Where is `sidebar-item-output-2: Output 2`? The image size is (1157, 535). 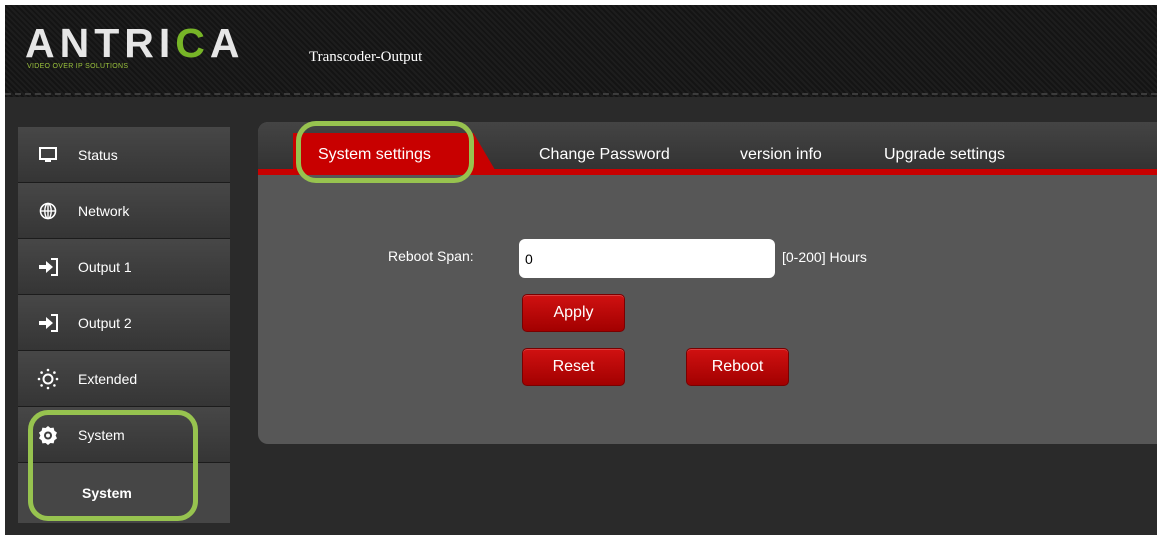 sidebar-item-output-2: Output 2 is located at coordinates (124, 323).